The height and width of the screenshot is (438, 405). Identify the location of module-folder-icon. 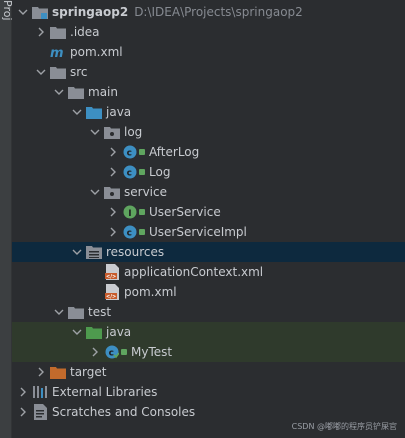
(40, 12).